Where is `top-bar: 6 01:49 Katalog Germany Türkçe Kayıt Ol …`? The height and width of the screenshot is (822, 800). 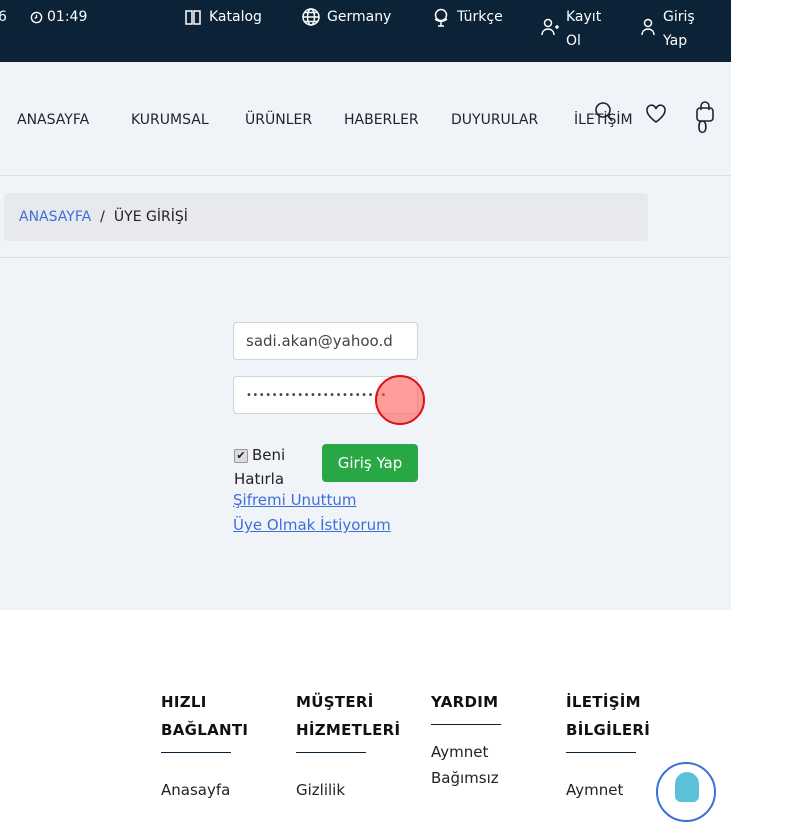 top-bar: 6 01:49 Katalog Germany Türkçe Kayıt Ol … is located at coordinates (365, 31).